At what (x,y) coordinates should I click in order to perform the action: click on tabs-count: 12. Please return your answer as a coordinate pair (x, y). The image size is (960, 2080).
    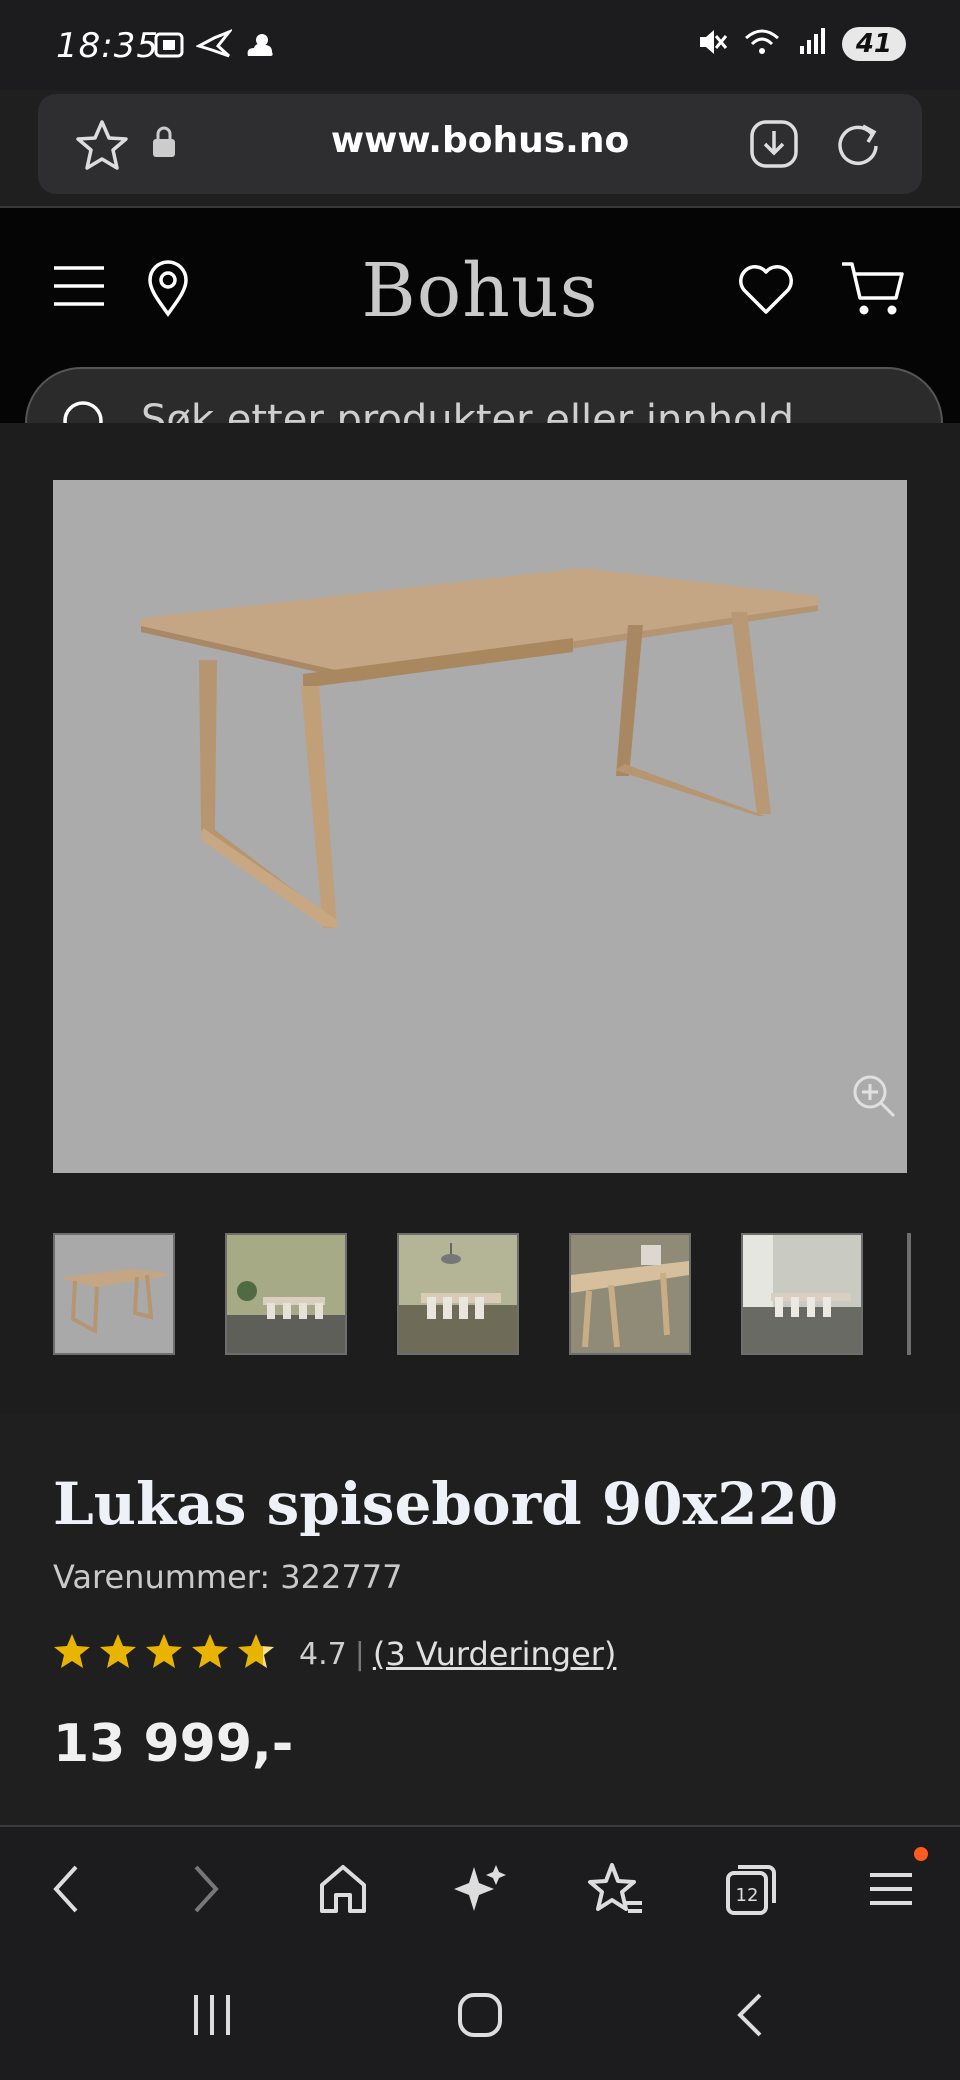
    Looking at the image, I should click on (747, 1895).